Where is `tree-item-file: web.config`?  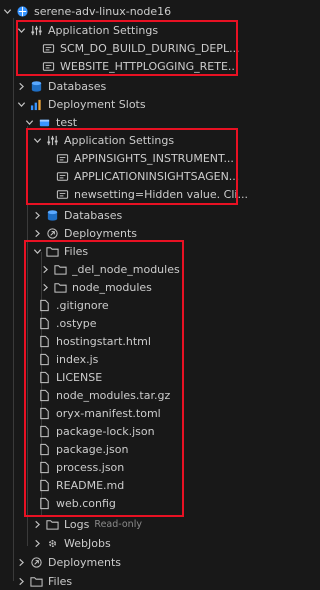 tree-item-file: web.config is located at coordinates (138, 503).